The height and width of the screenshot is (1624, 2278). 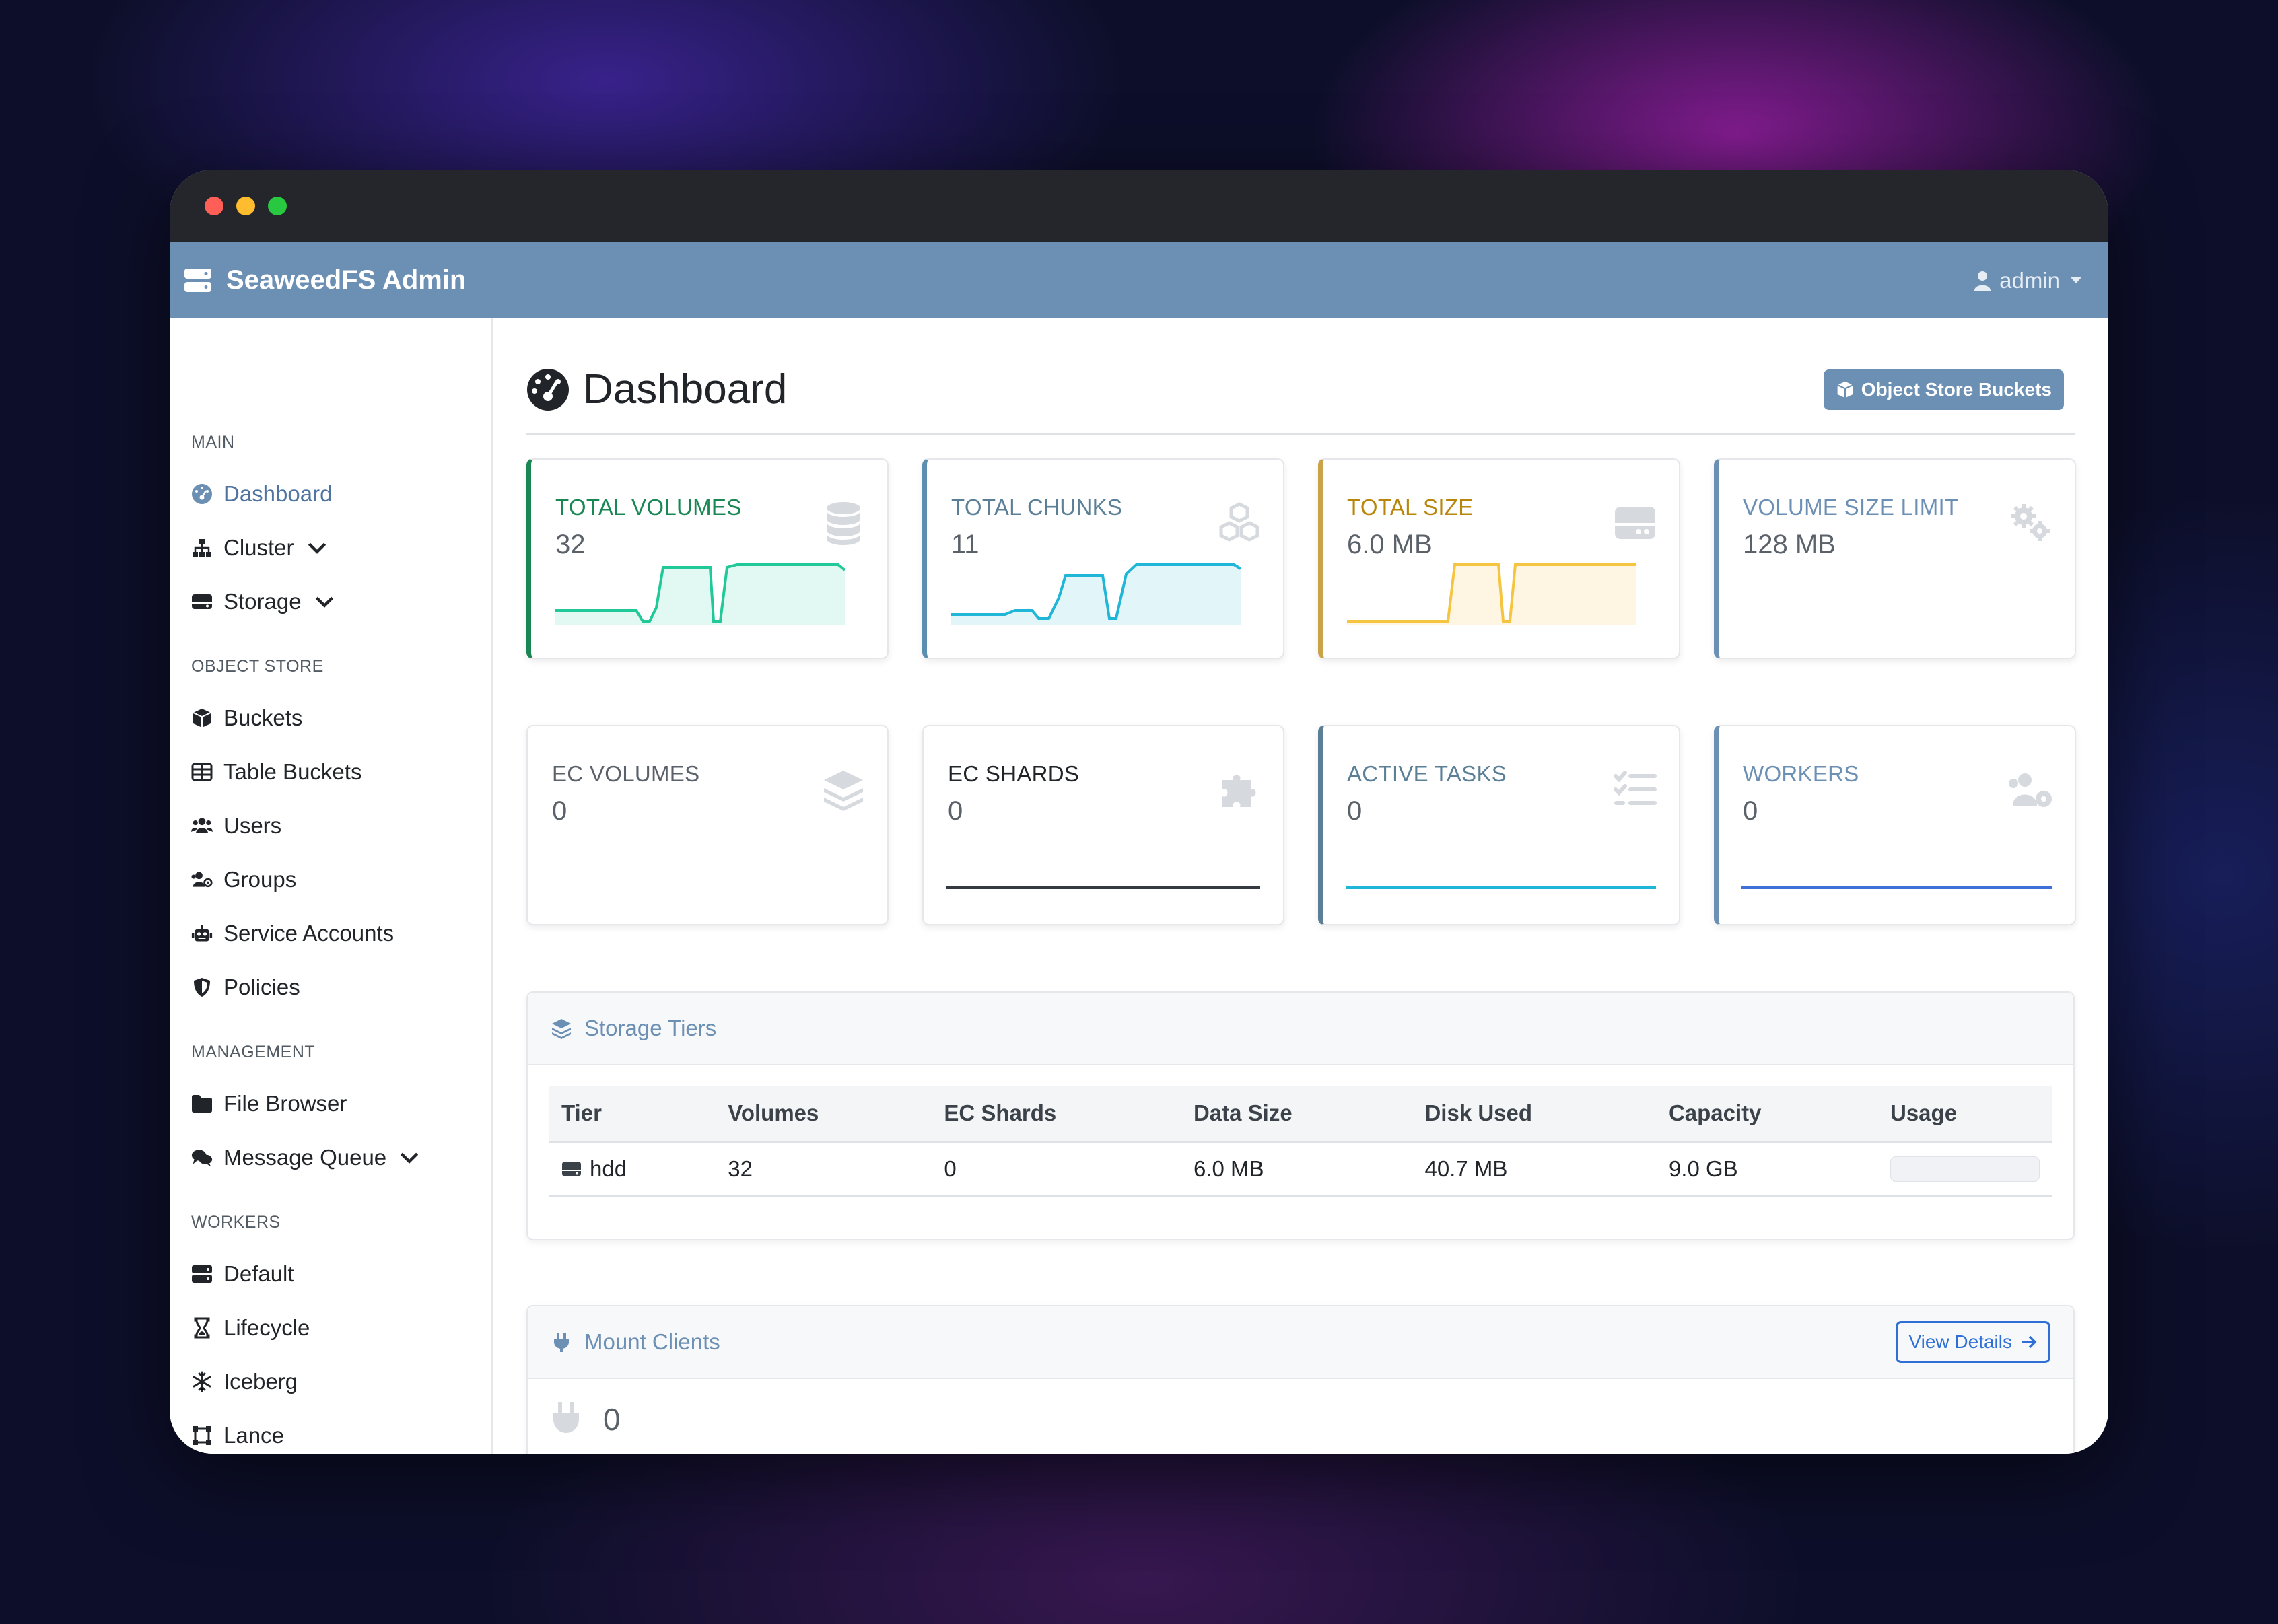 I want to click on sidebar-item-label: Message Queue, so click(x=305, y=1157).